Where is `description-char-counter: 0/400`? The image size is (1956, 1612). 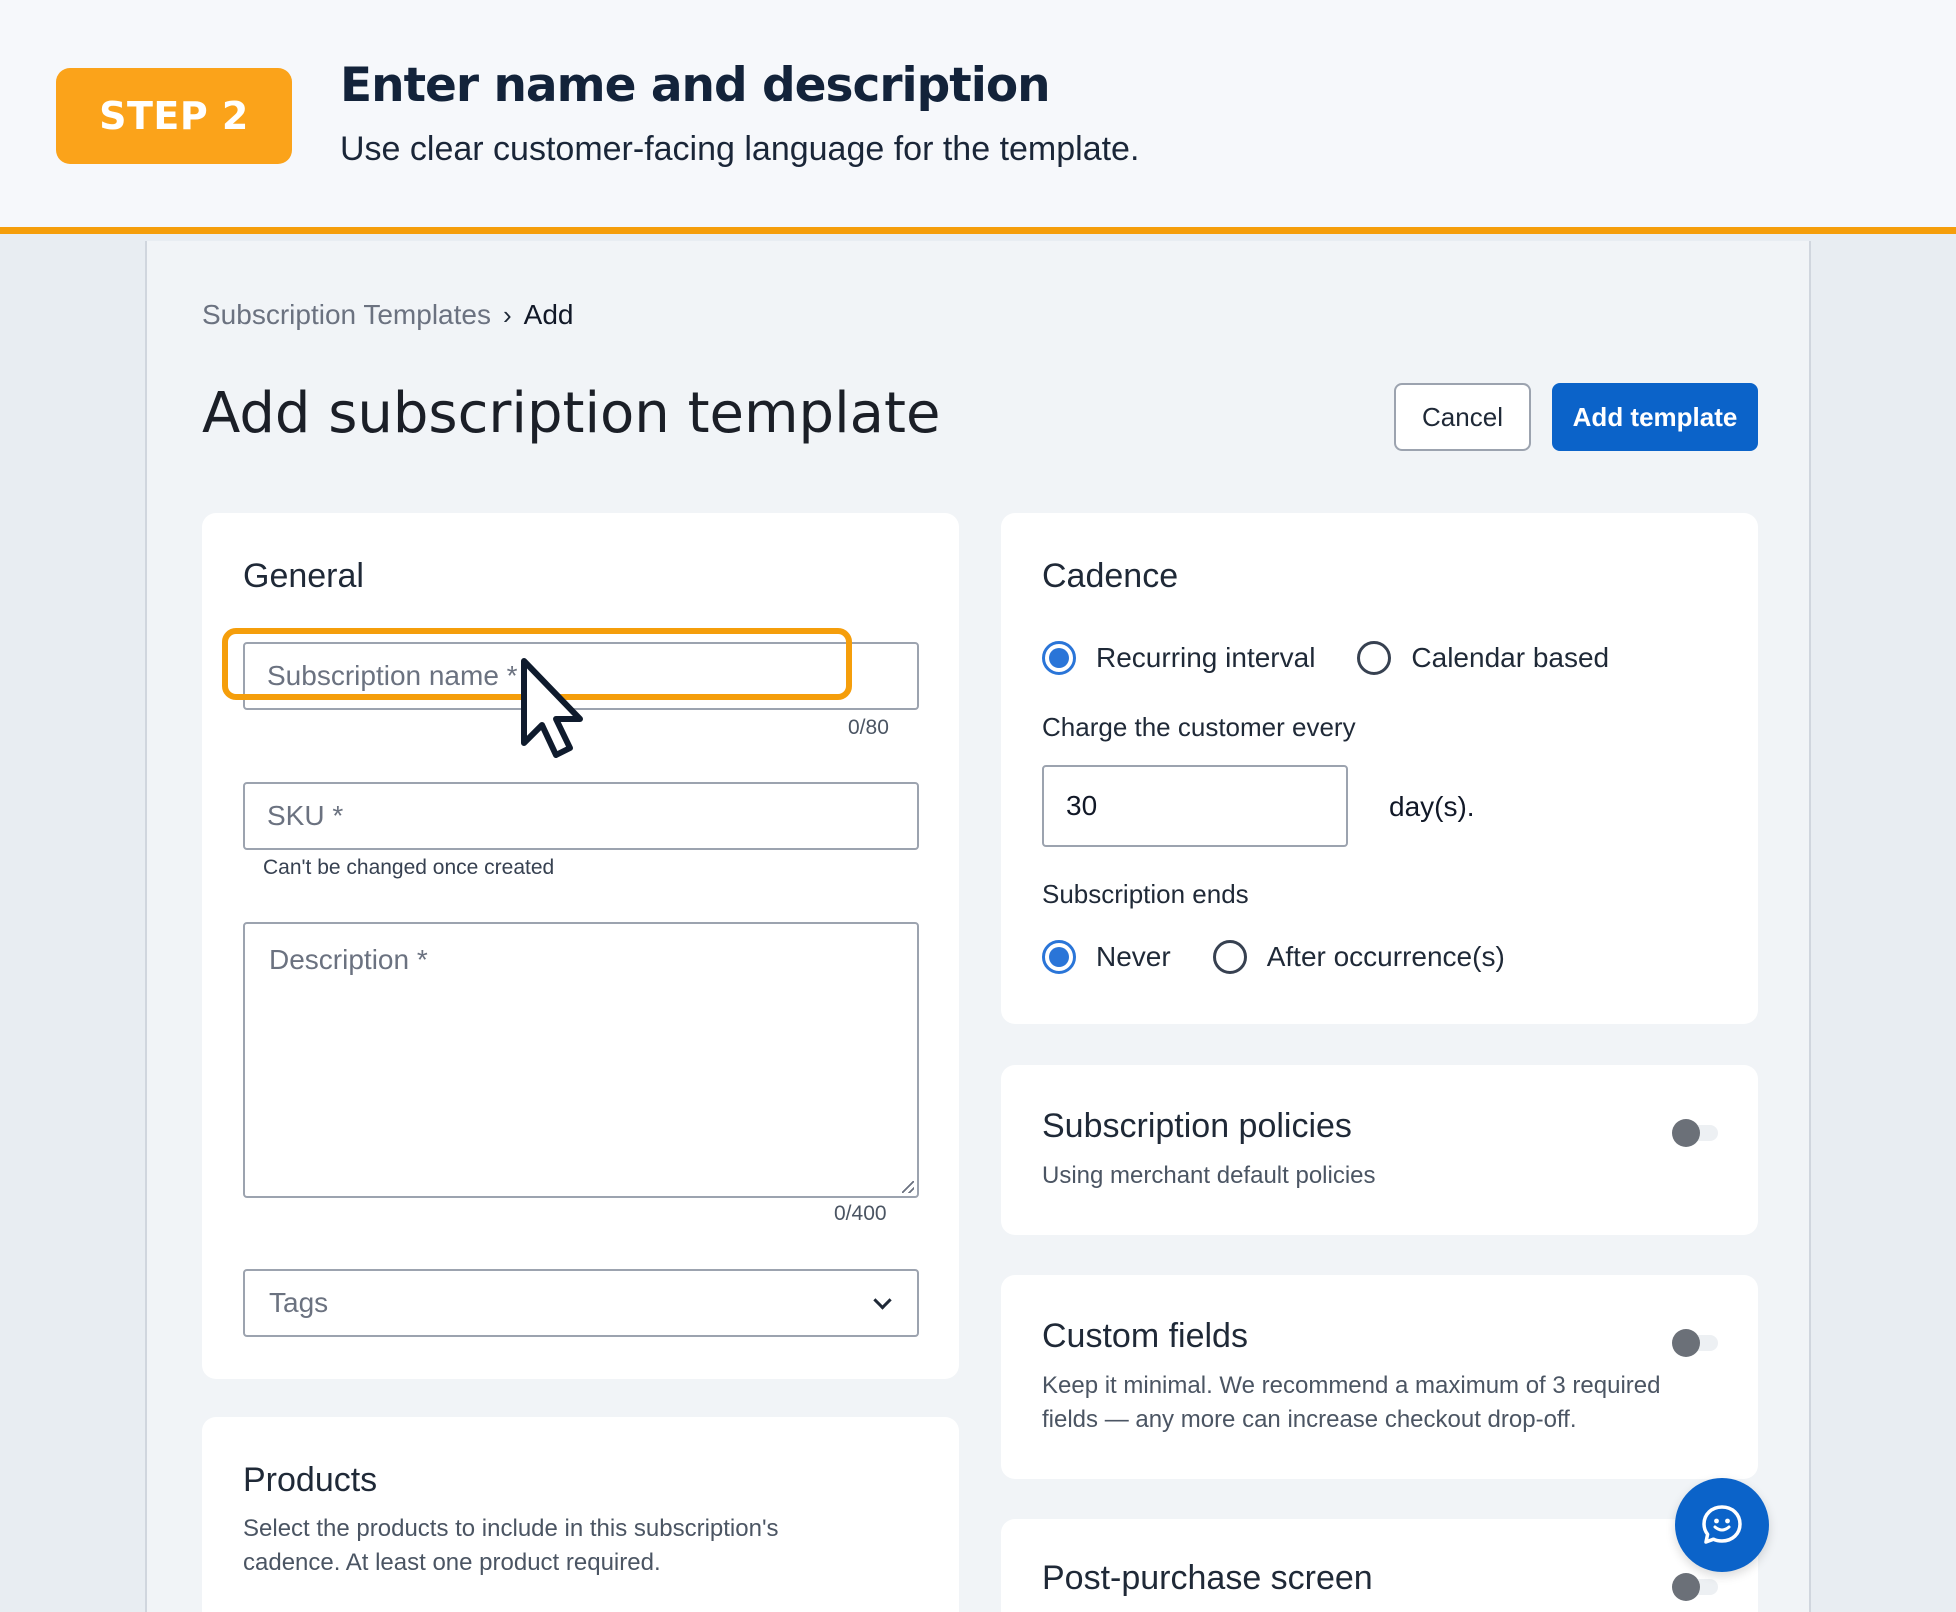 description-char-counter: 0/400 is located at coordinates (860, 1213).